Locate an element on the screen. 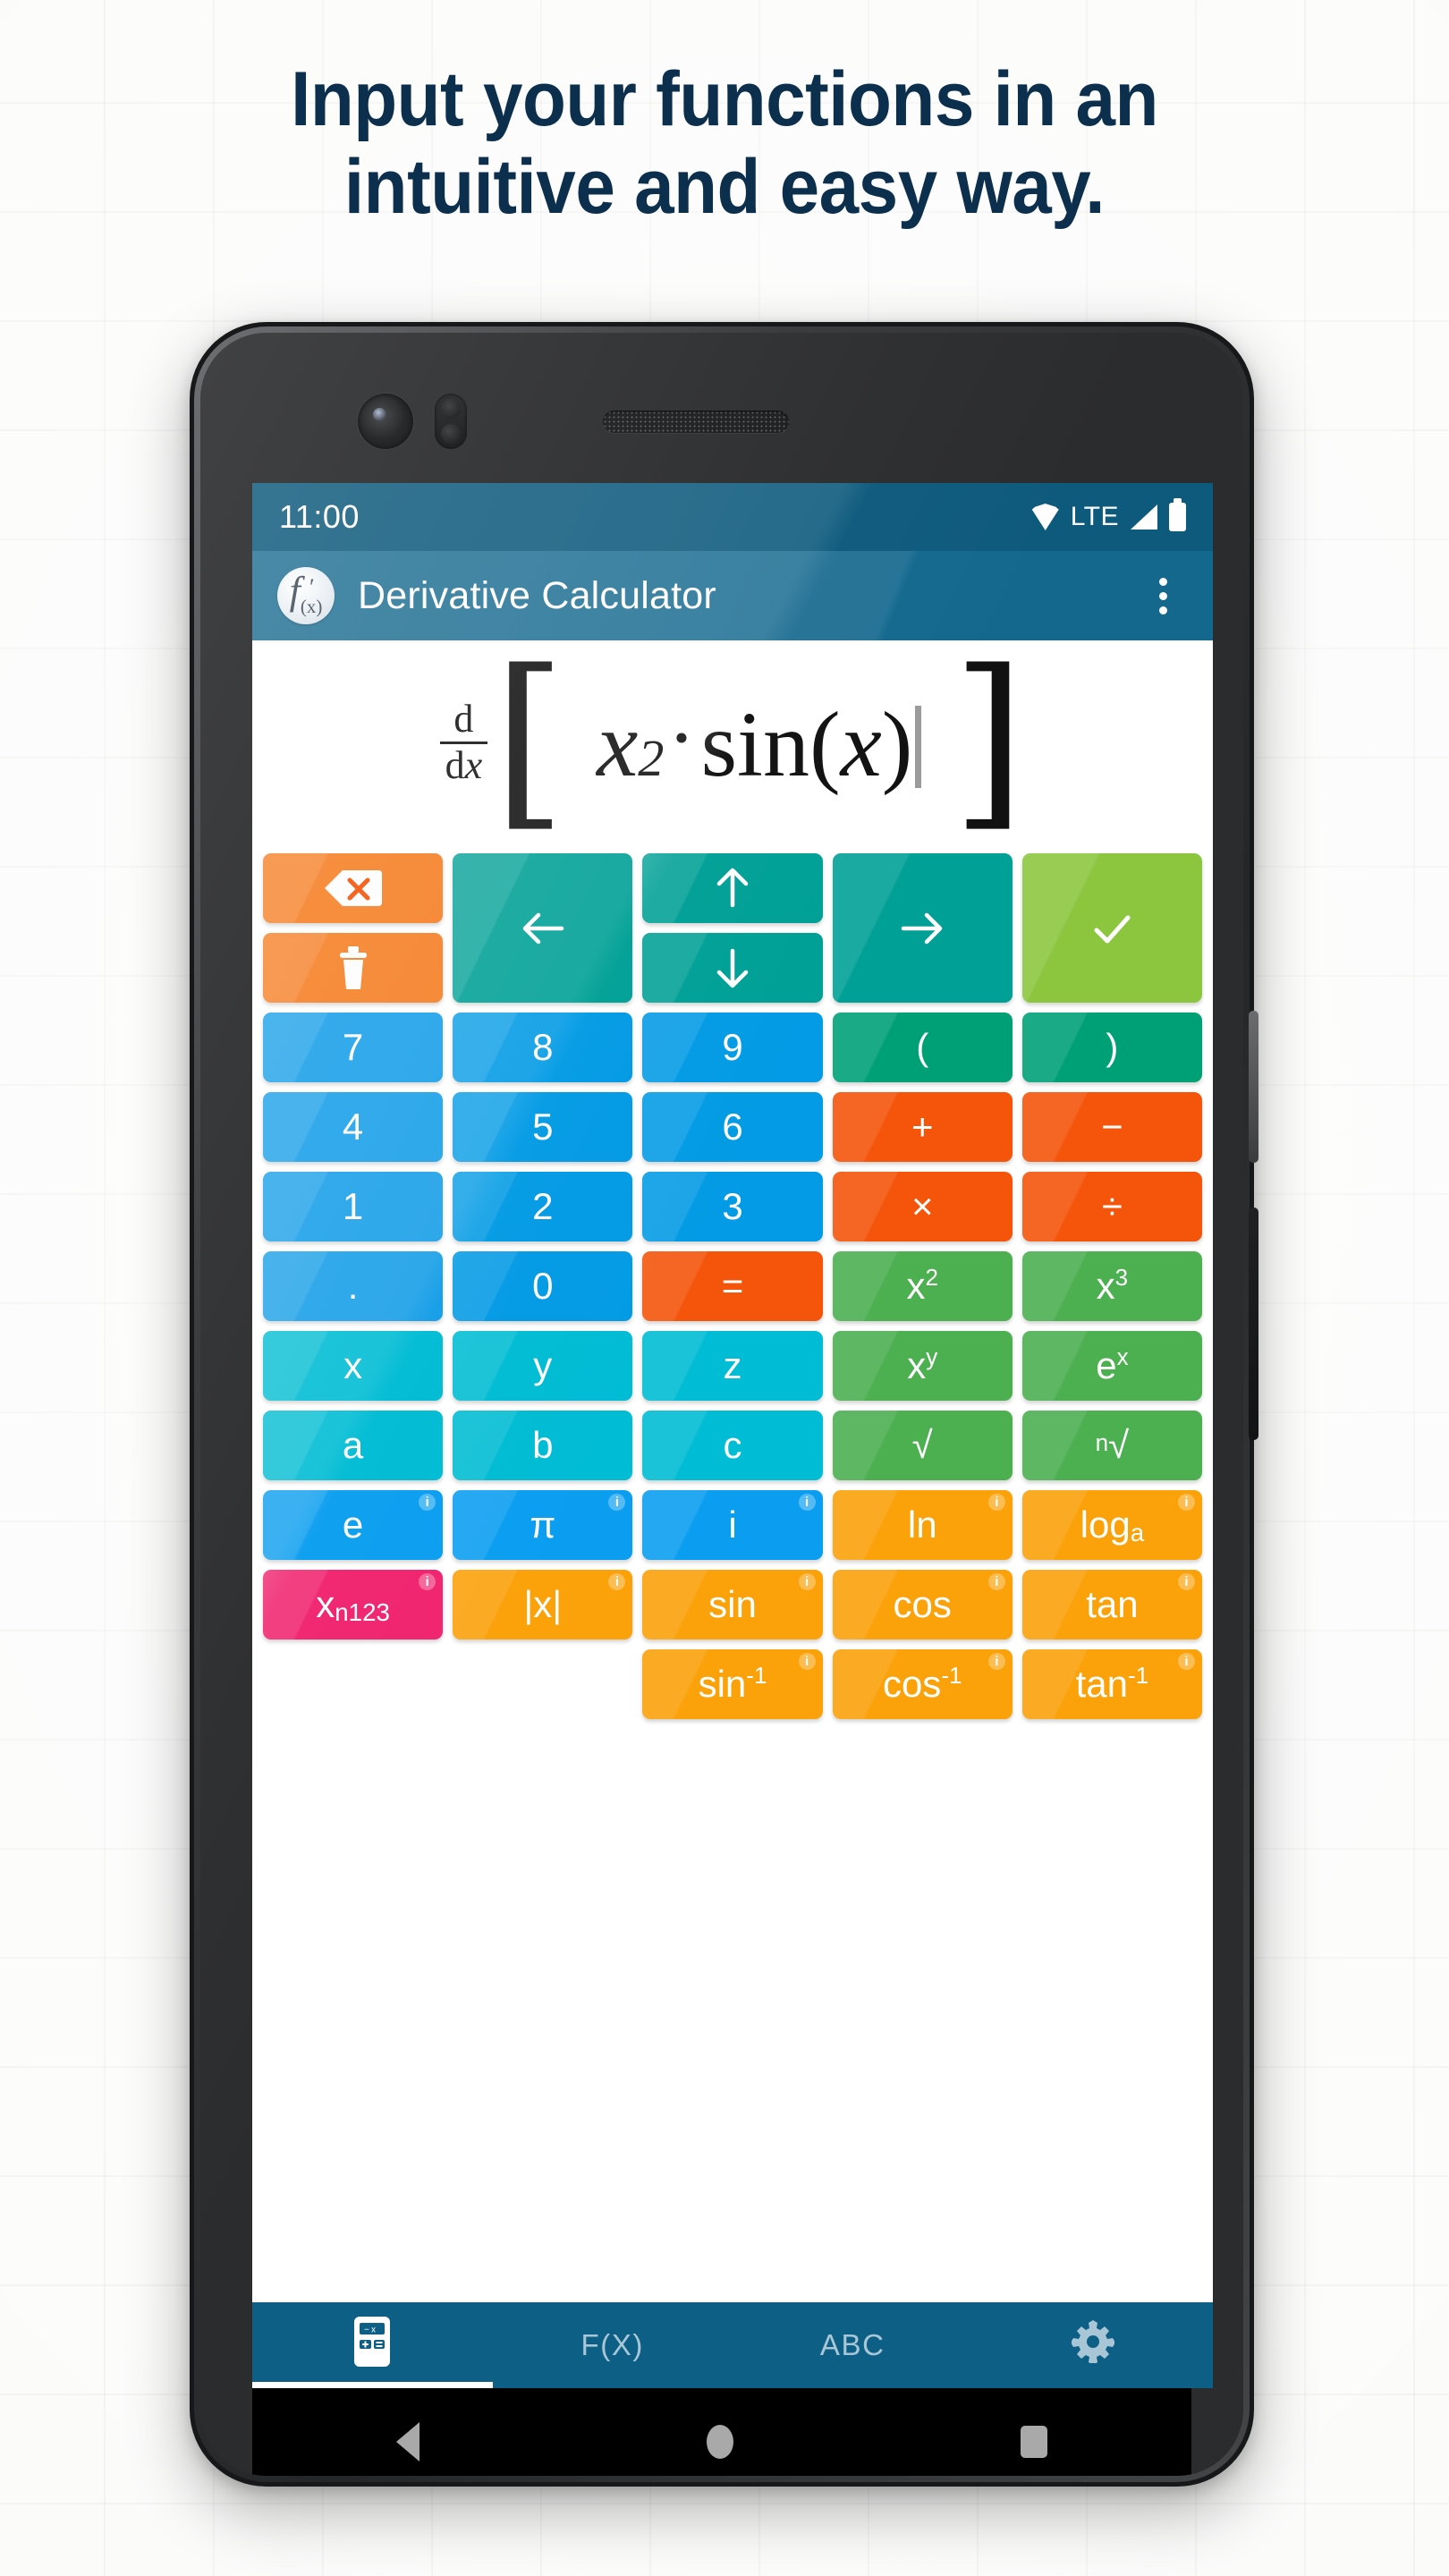 This screenshot has height=2576, width=1449. key-ln: ln i is located at coordinates (922, 1525).